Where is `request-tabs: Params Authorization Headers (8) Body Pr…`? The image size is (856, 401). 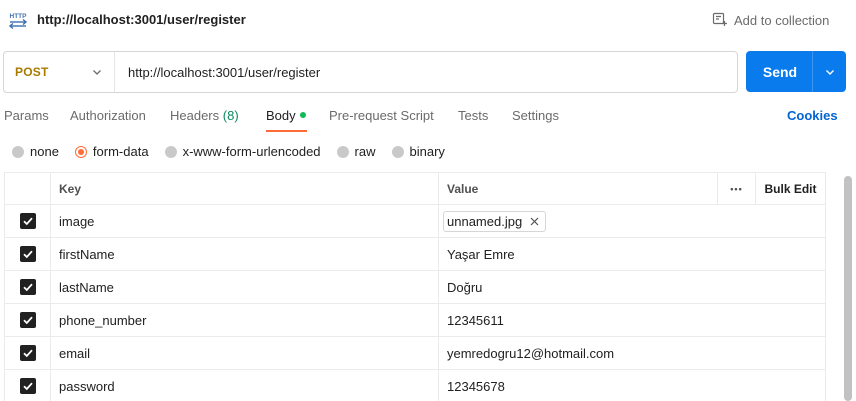 request-tabs: Params Authorization Headers (8) Body Pr… is located at coordinates (288, 117).